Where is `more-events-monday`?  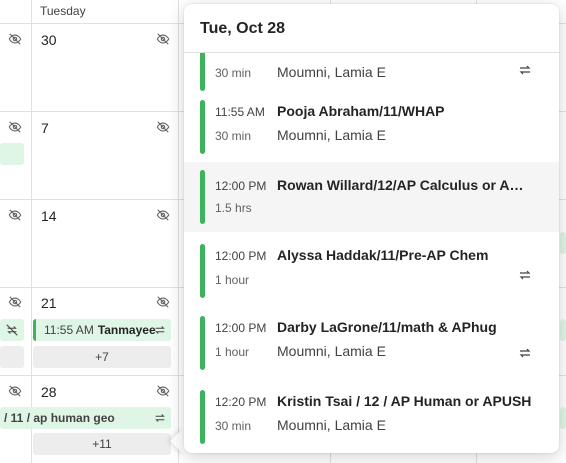 more-events-monday is located at coordinates (12, 357).